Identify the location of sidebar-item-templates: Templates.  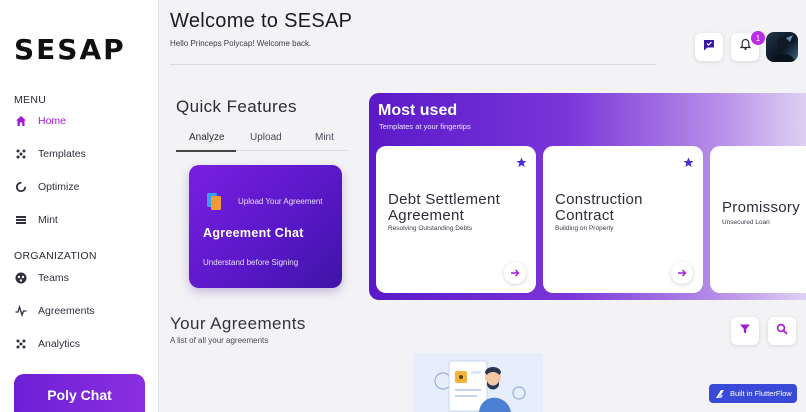
(50, 154).